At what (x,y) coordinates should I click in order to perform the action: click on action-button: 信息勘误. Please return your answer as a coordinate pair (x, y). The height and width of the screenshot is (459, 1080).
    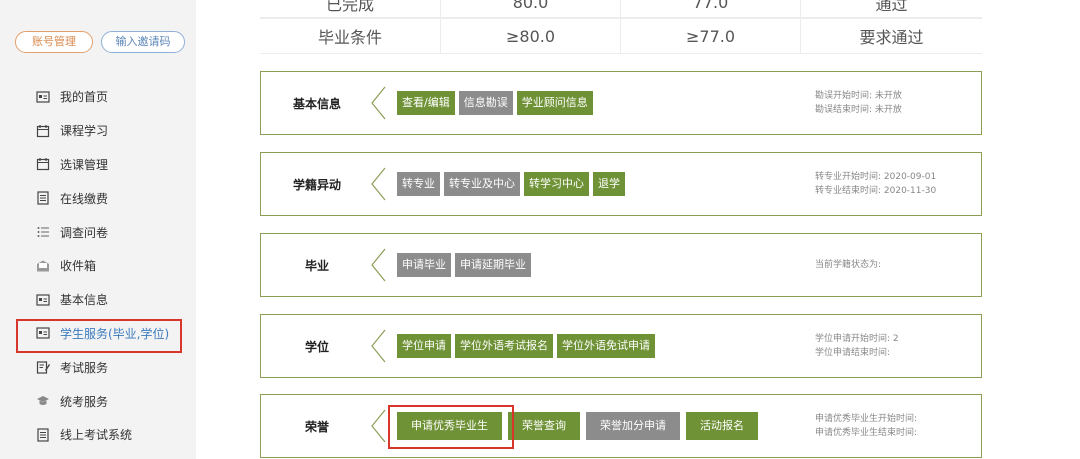
    Looking at the image, I should click on (485, 103).